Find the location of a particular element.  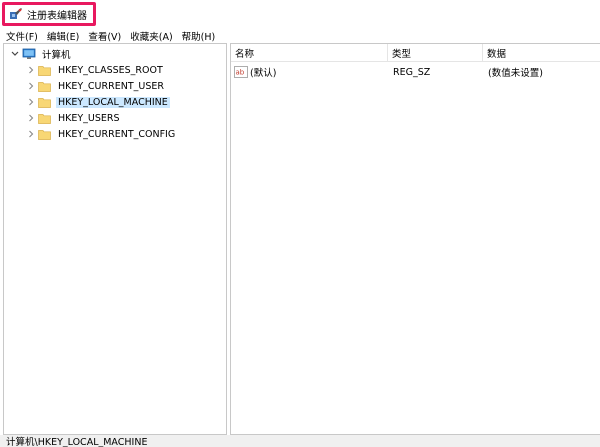

tree-root-computer: 计算机 is located at coordinates (41, 54).